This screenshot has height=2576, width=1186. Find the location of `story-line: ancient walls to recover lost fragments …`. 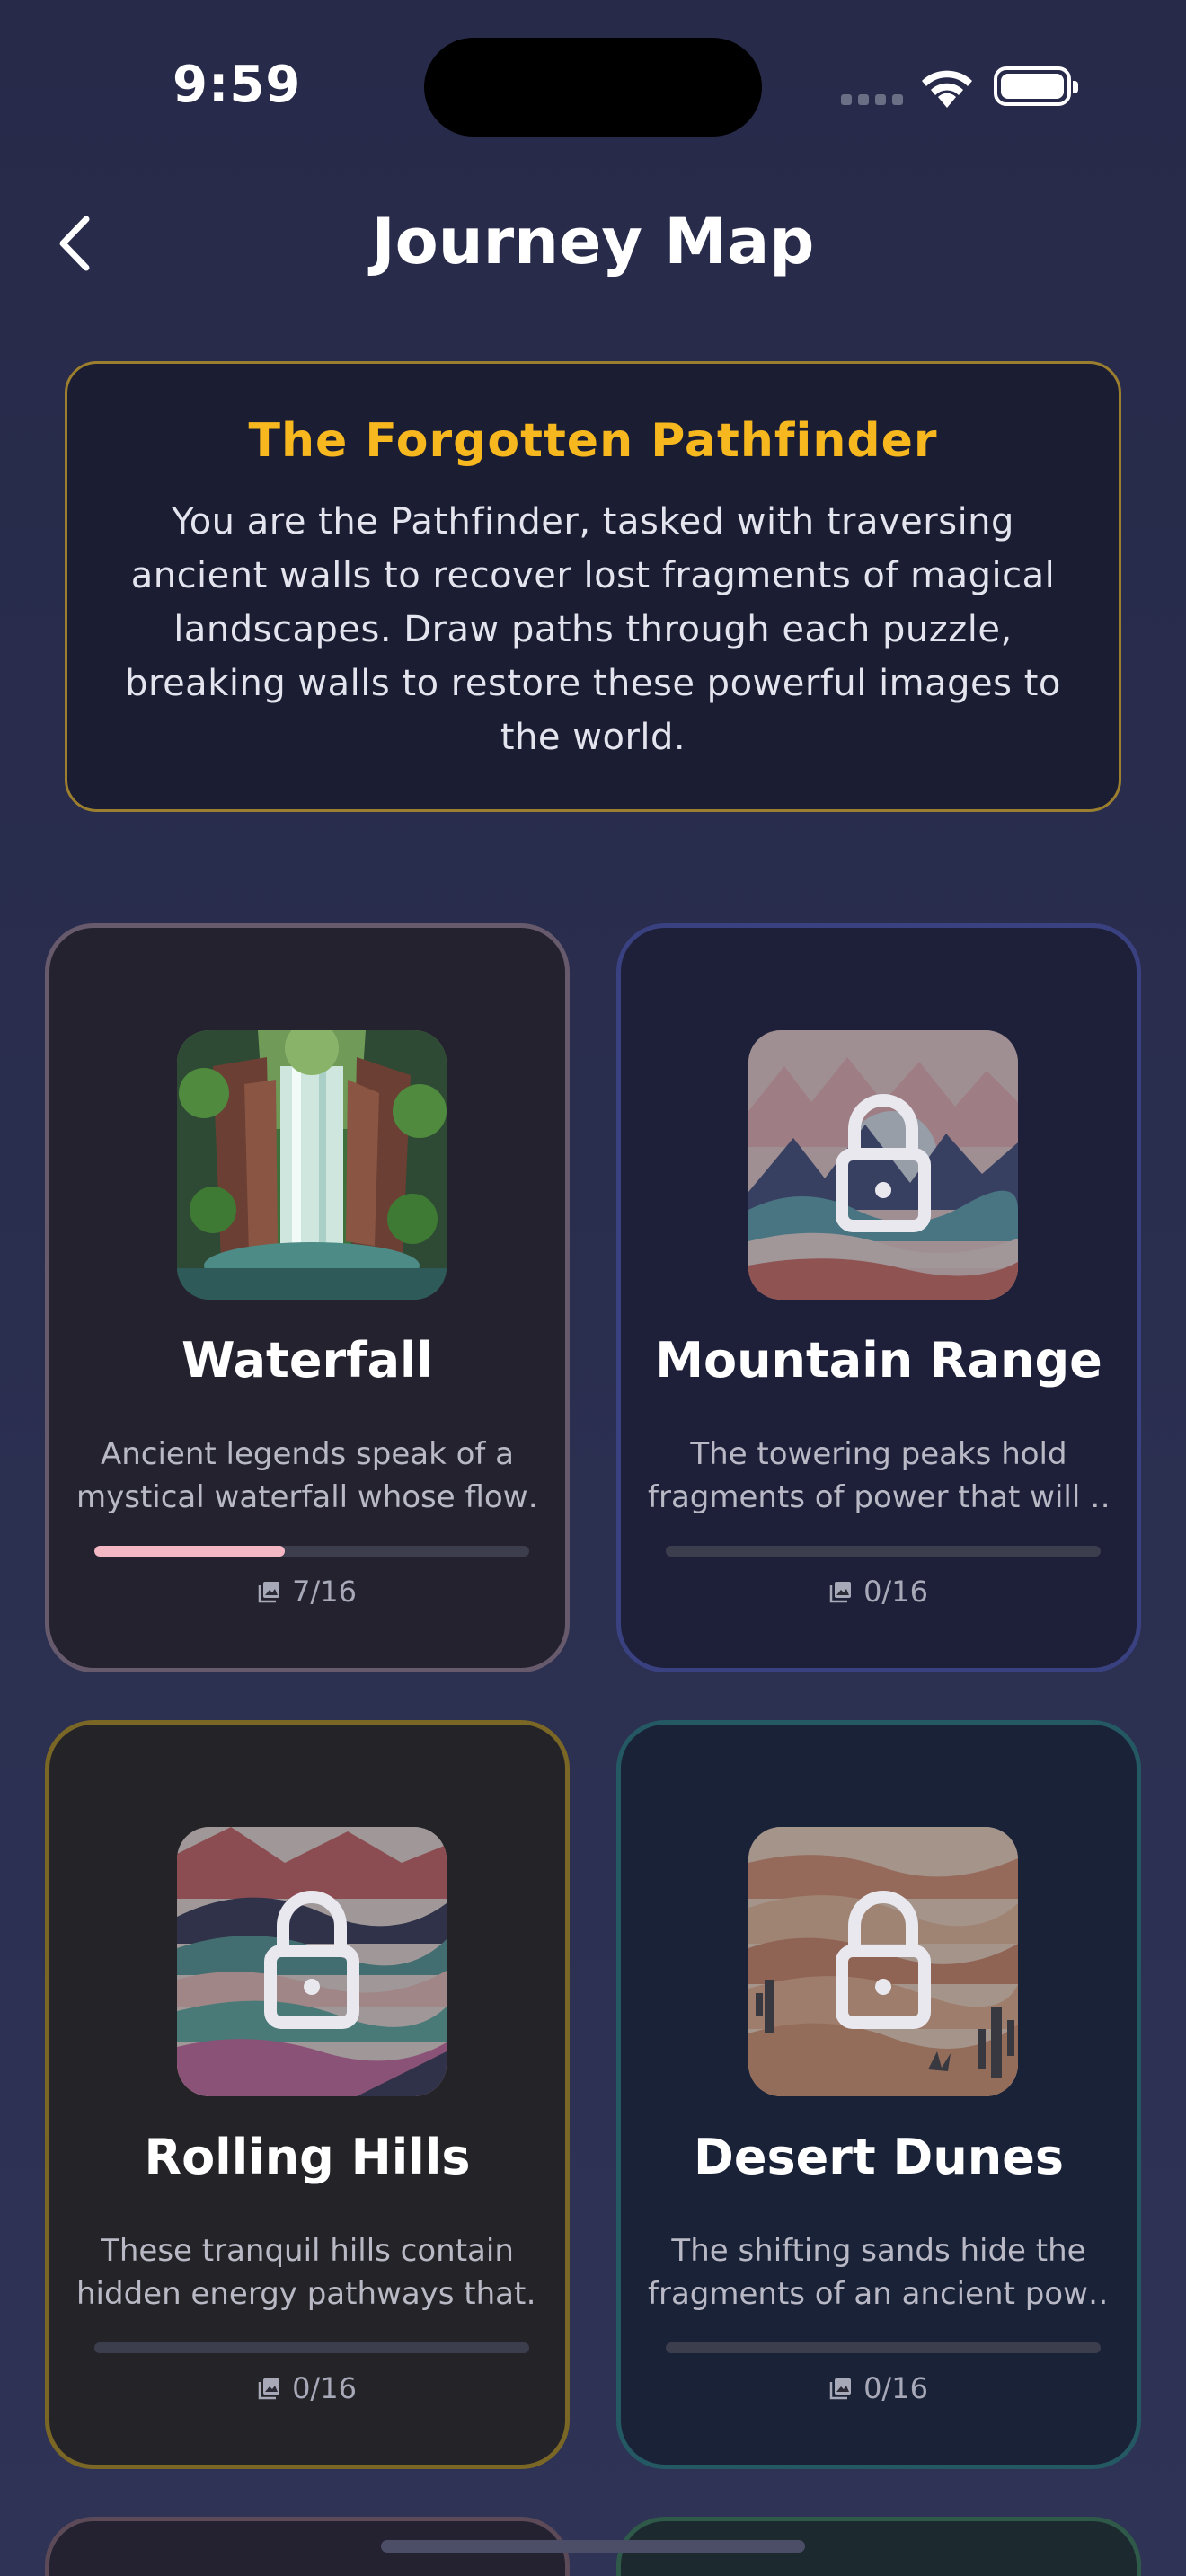

story-line: ancient walls to recover lost fragments … is located at coordinates (593, 575).